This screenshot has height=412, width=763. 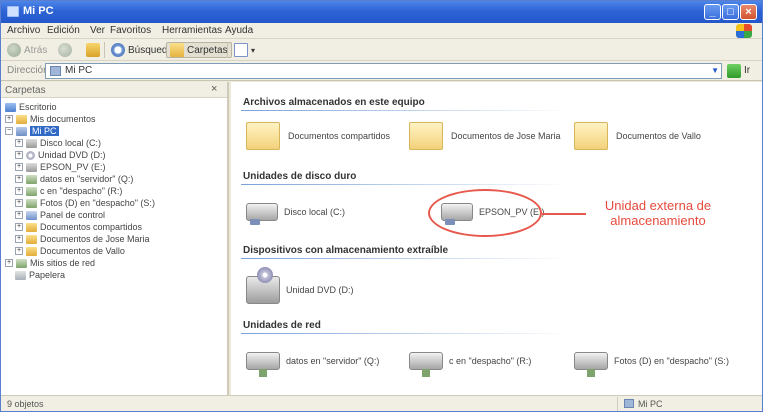 I want to click on tree-item-label: c en "despacho" (R:), so click(x=81, y=191).